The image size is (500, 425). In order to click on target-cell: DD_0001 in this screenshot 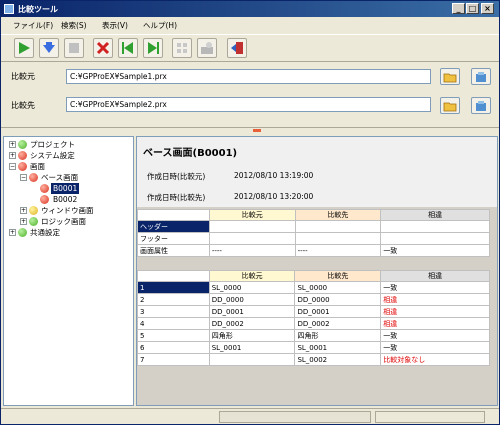, I will do `click(338, 311)`.